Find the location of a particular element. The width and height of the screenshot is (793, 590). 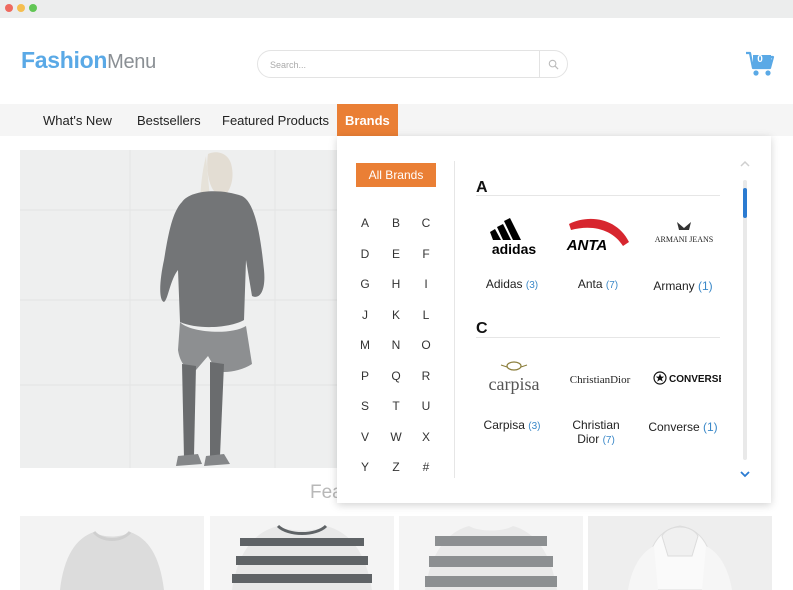

svg-text: adidas is located at coordinates (514, 248).